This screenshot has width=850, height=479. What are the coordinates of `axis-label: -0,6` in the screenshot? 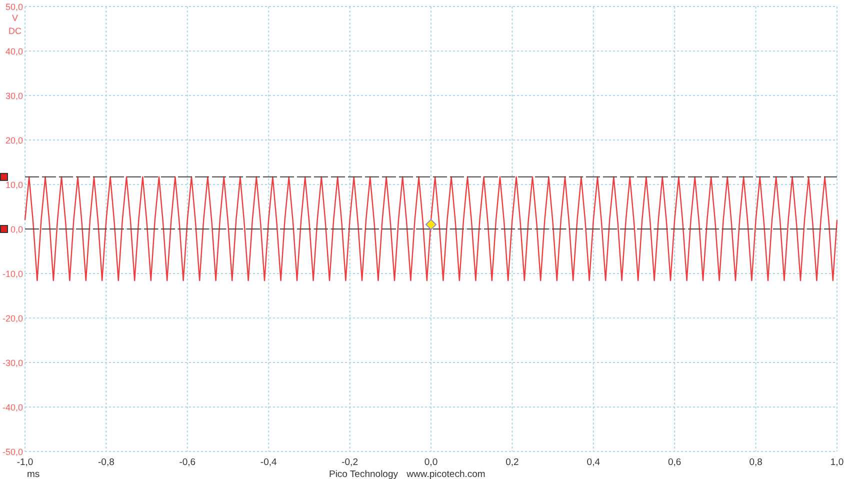 It's located at (187, 462).